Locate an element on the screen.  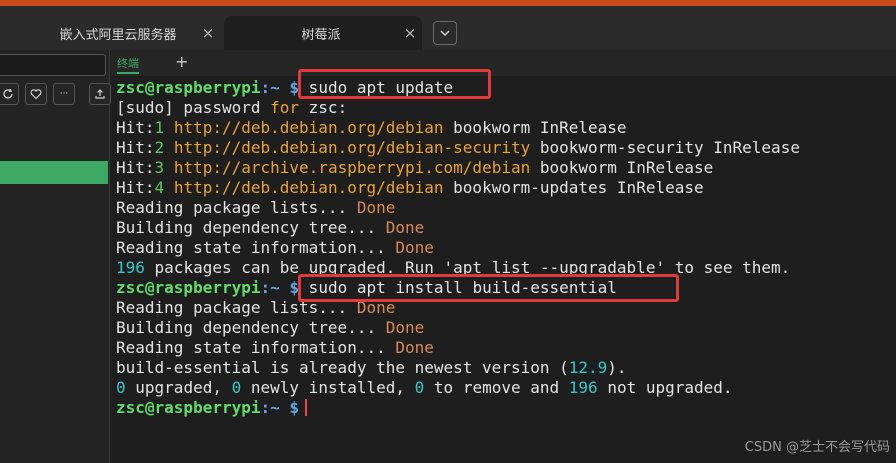
more-button: ··· is located at coordinates (64, 94).